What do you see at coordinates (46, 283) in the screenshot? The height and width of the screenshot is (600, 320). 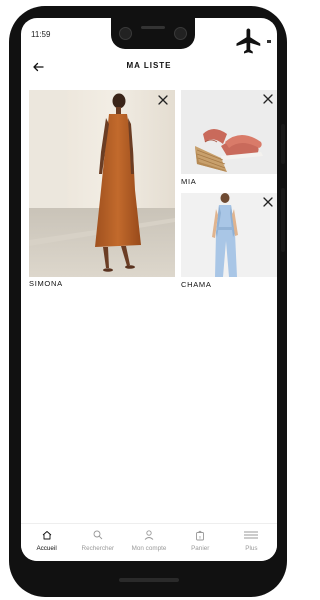 I see `product-name: SIMONA` at bounding box center [46, 283].